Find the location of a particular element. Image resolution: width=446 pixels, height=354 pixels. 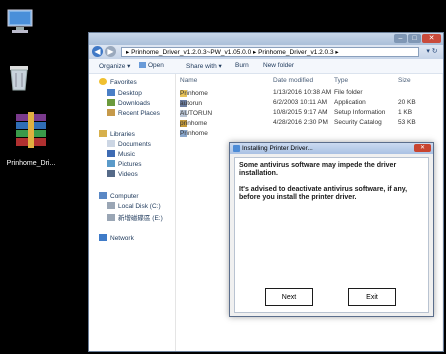

file-size: 20 KB is located at coordinates (407, 102).